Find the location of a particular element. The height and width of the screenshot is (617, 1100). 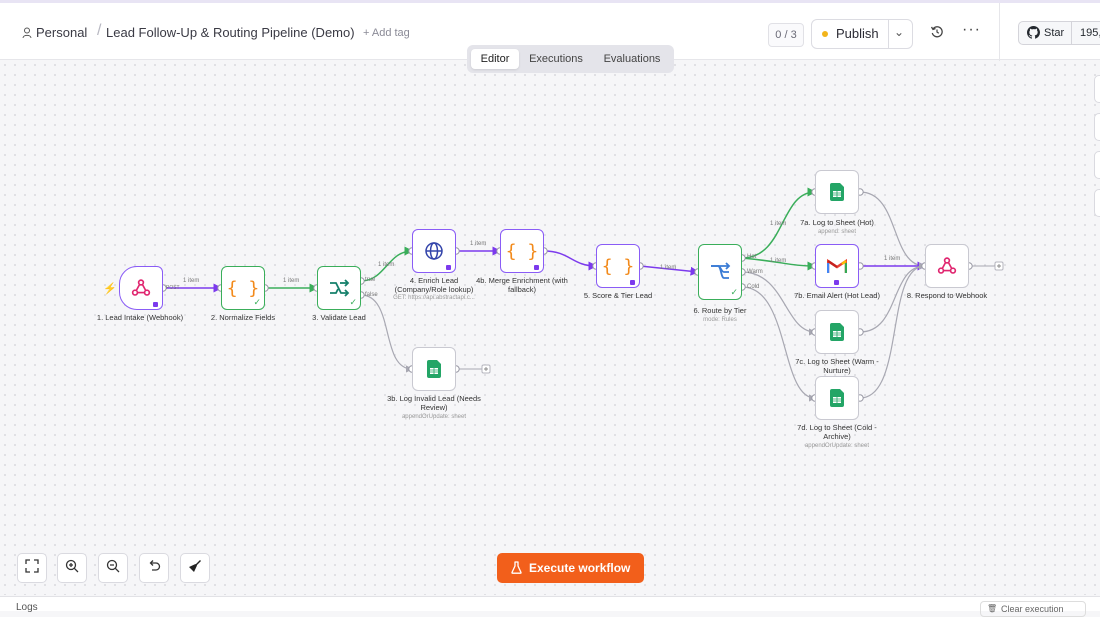

tab-editor: Editor is located at coordinates (495, 59).